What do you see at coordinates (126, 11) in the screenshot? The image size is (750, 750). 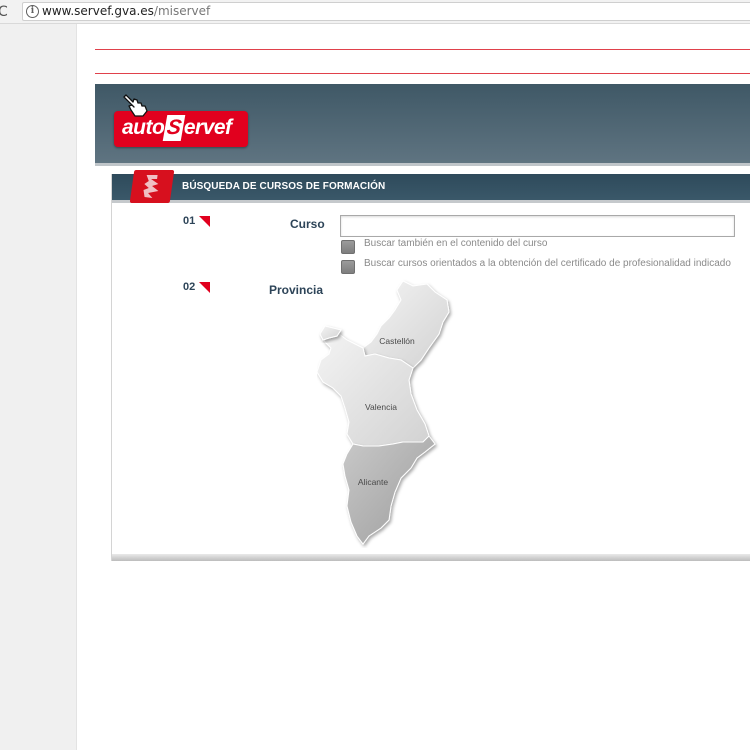 I see `url-text: www.servef.gva.es/miservef` at bounding box center [126, 11].